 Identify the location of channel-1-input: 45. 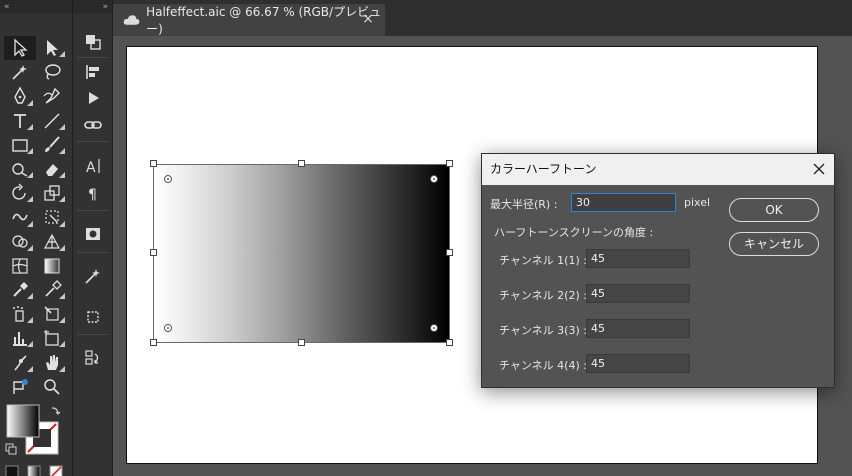
(638, 258).